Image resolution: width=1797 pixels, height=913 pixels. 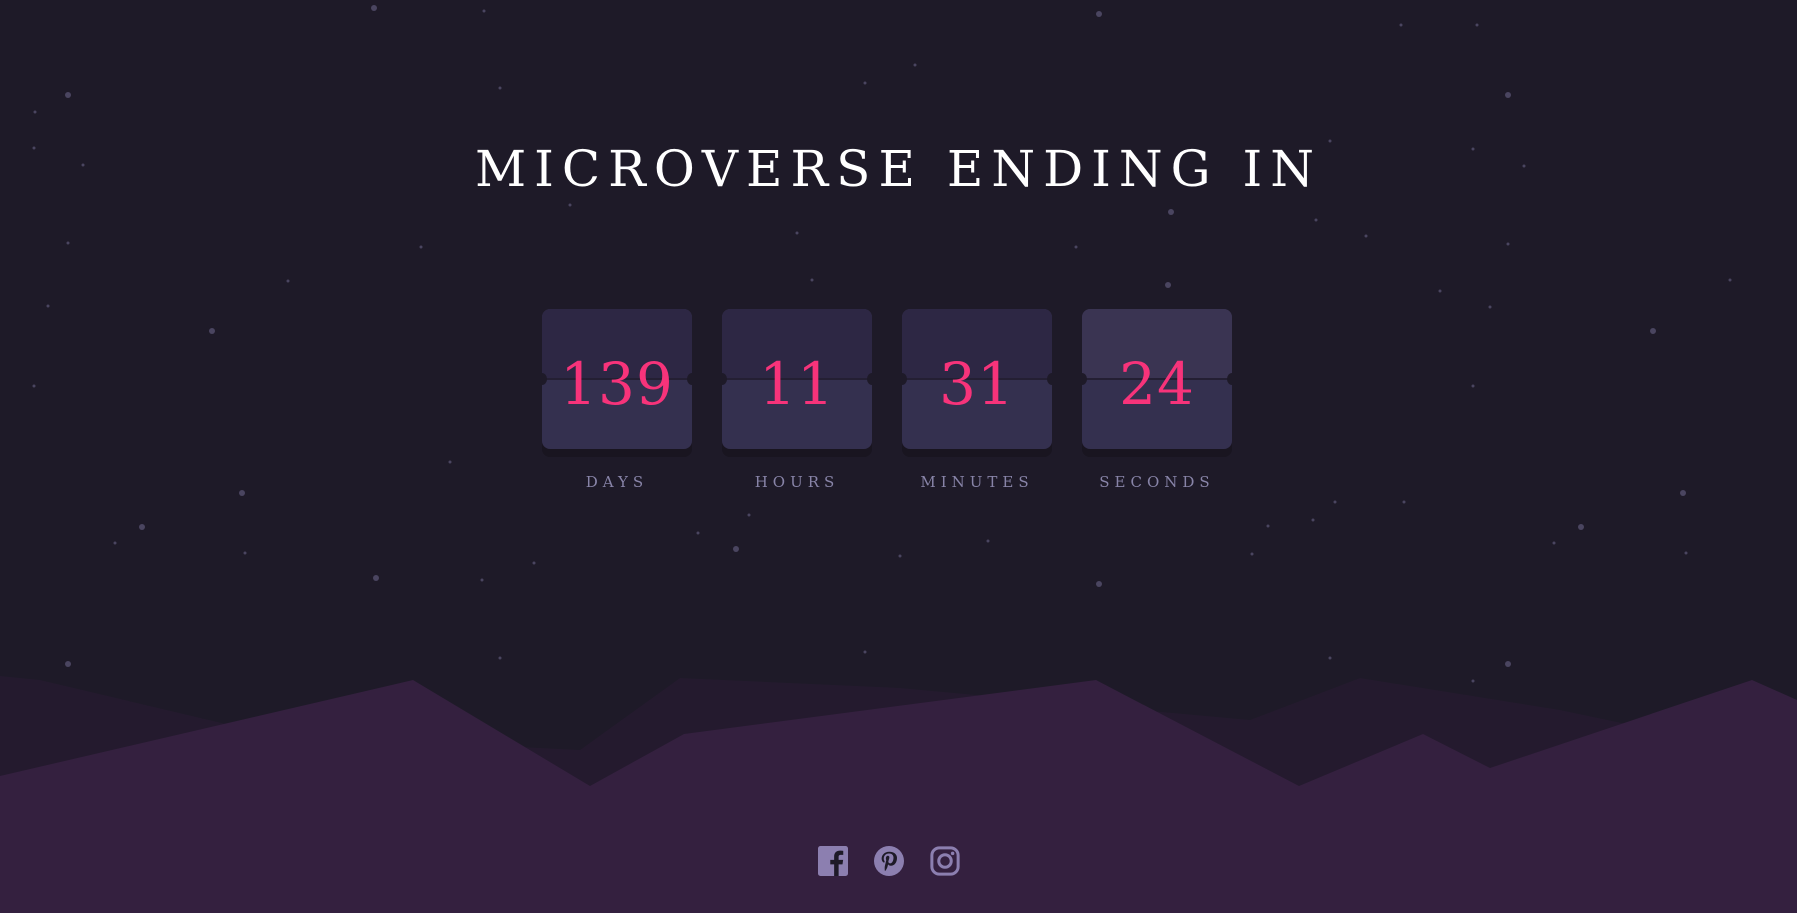 I want to click on countdown-days: 139 DAYS, so click(x=617, y=400).